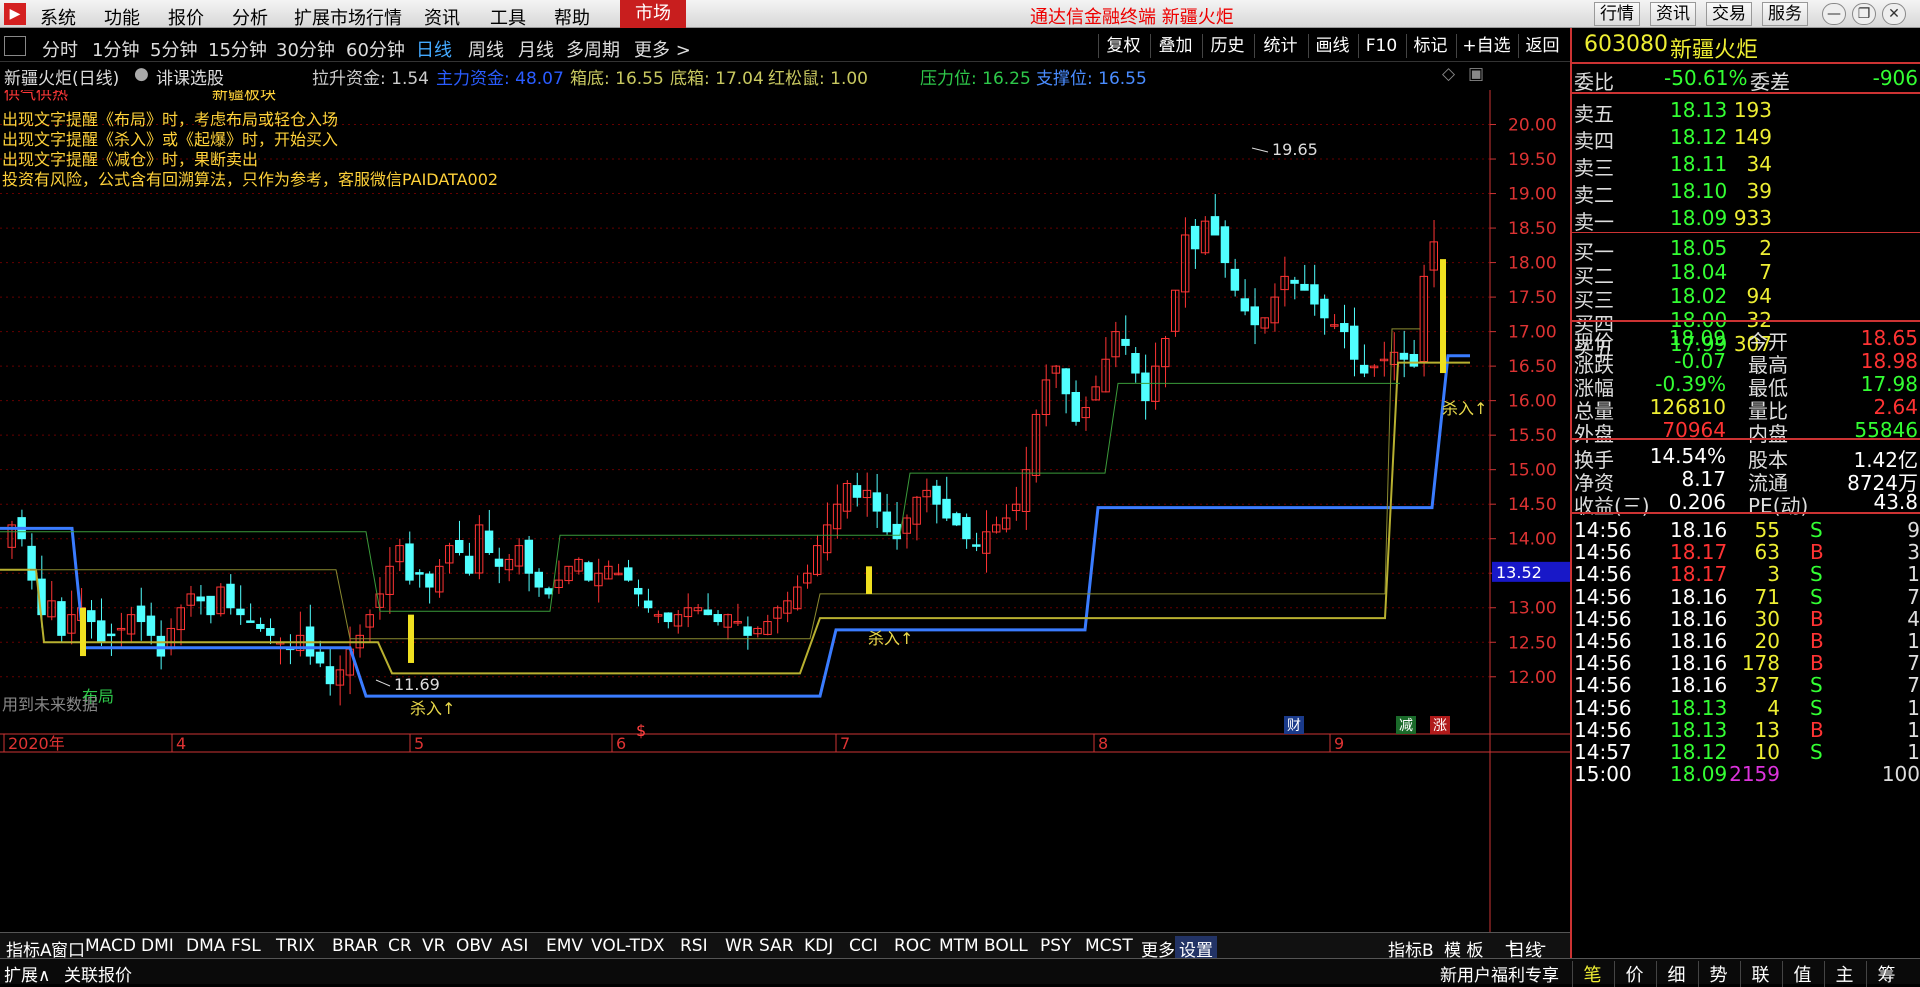 The height and width of the screenshot is (987, 1920). I want to click on app-logo-icon: ▶, so click(15, 14).